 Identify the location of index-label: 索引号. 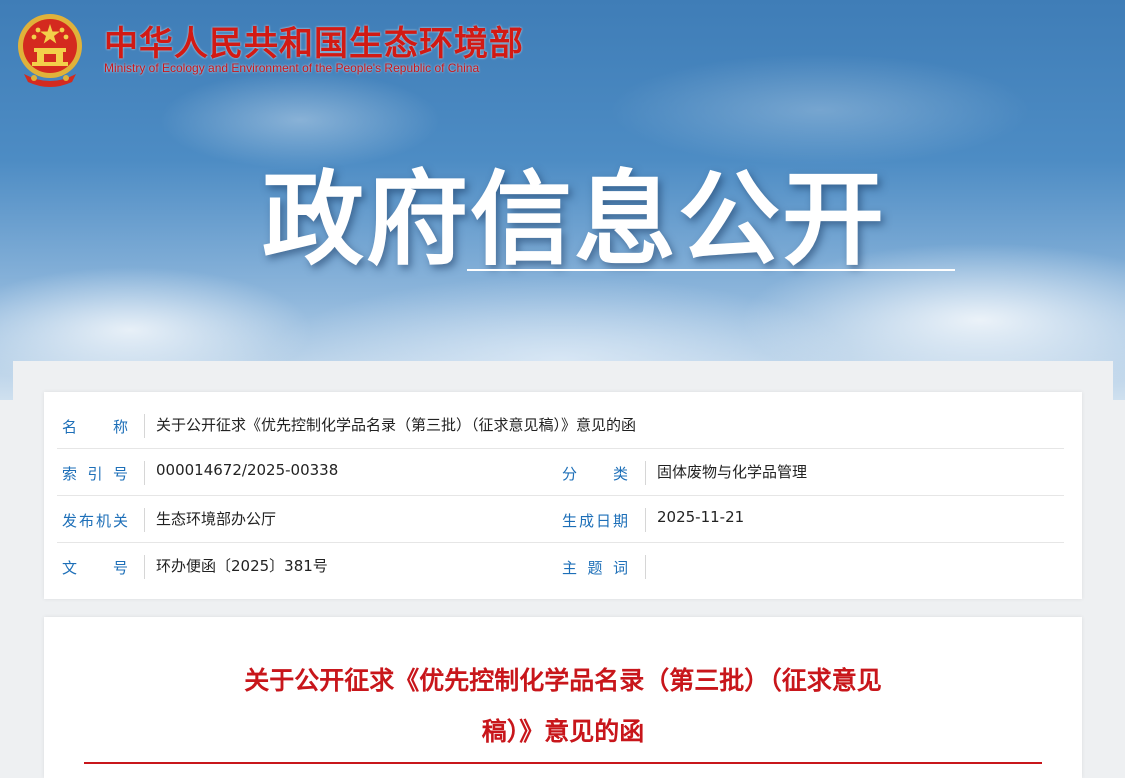
(95, 474).